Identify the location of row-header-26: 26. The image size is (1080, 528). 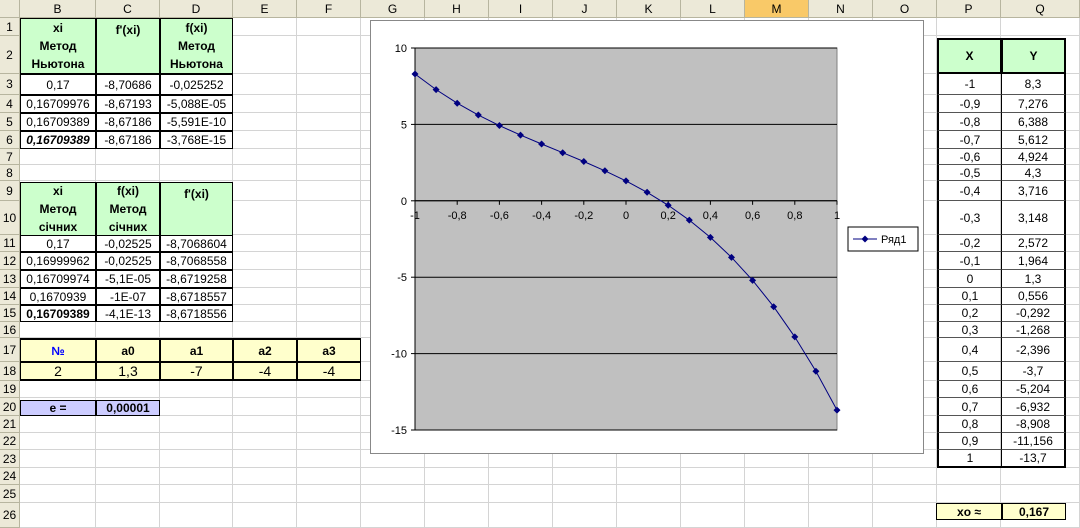
(10, 515).